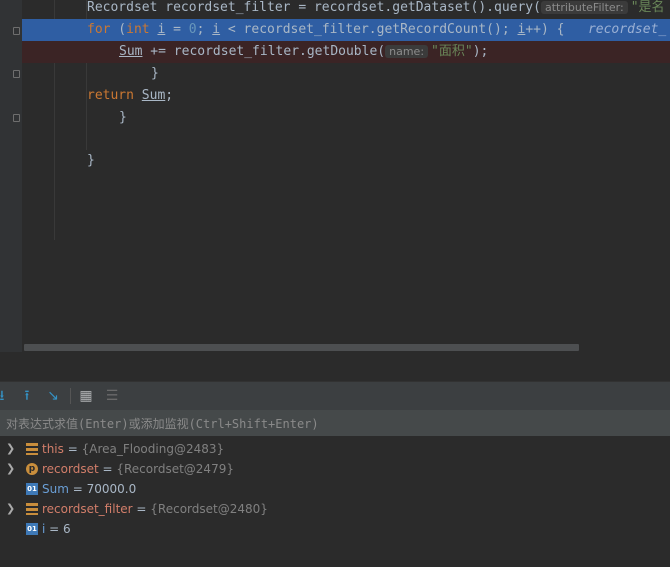 The width and height of the screenshot is (670, 567). Describe the element at coordinates (335, 489) in the screenshot. I see `variable-row: 01 Sum = 70000.0` at that location.